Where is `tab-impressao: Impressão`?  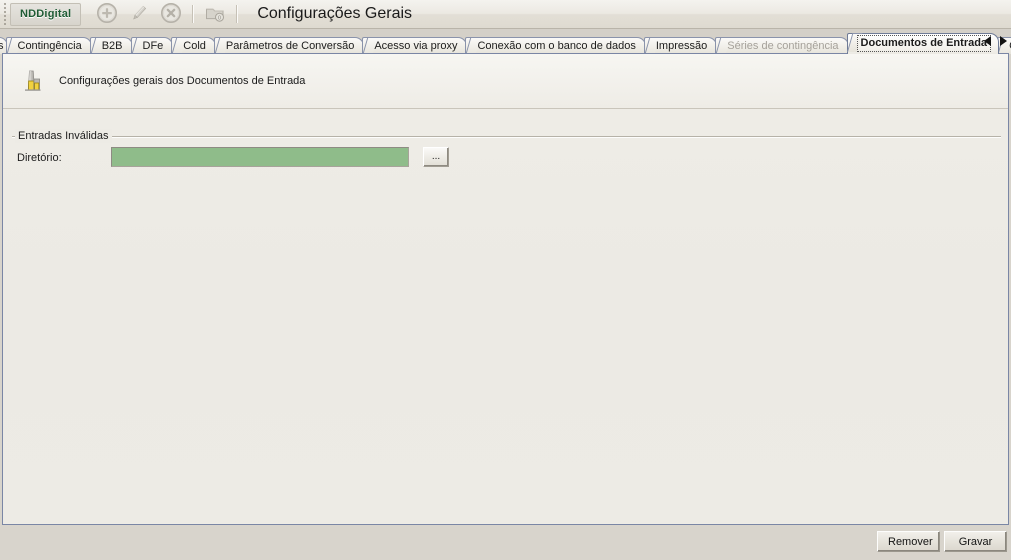
tab-impressao: Impressão is located at coordinates (680, 45).